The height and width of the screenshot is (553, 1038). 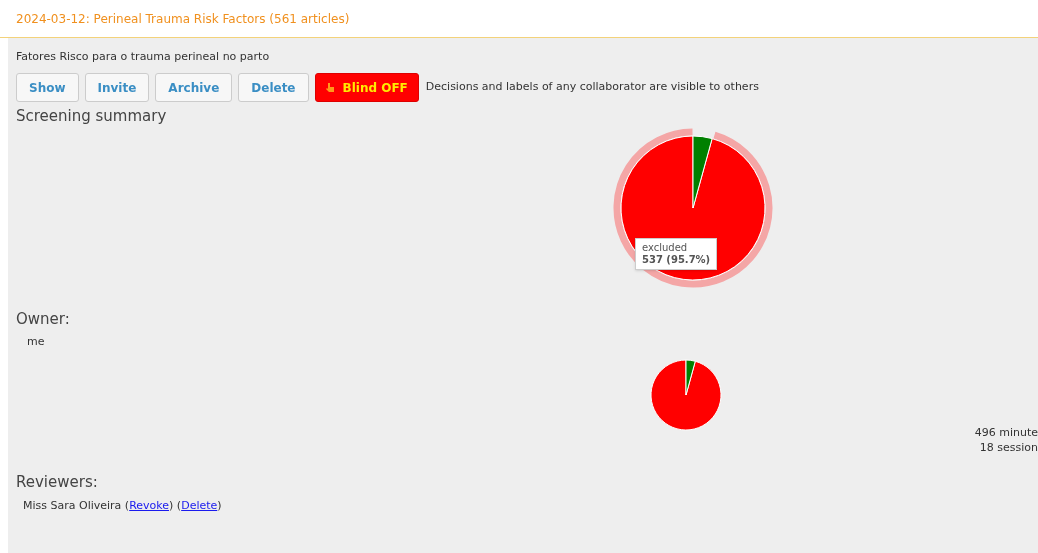 I want to click on stat-text: 496 minute, so click(x=1006, y=432).